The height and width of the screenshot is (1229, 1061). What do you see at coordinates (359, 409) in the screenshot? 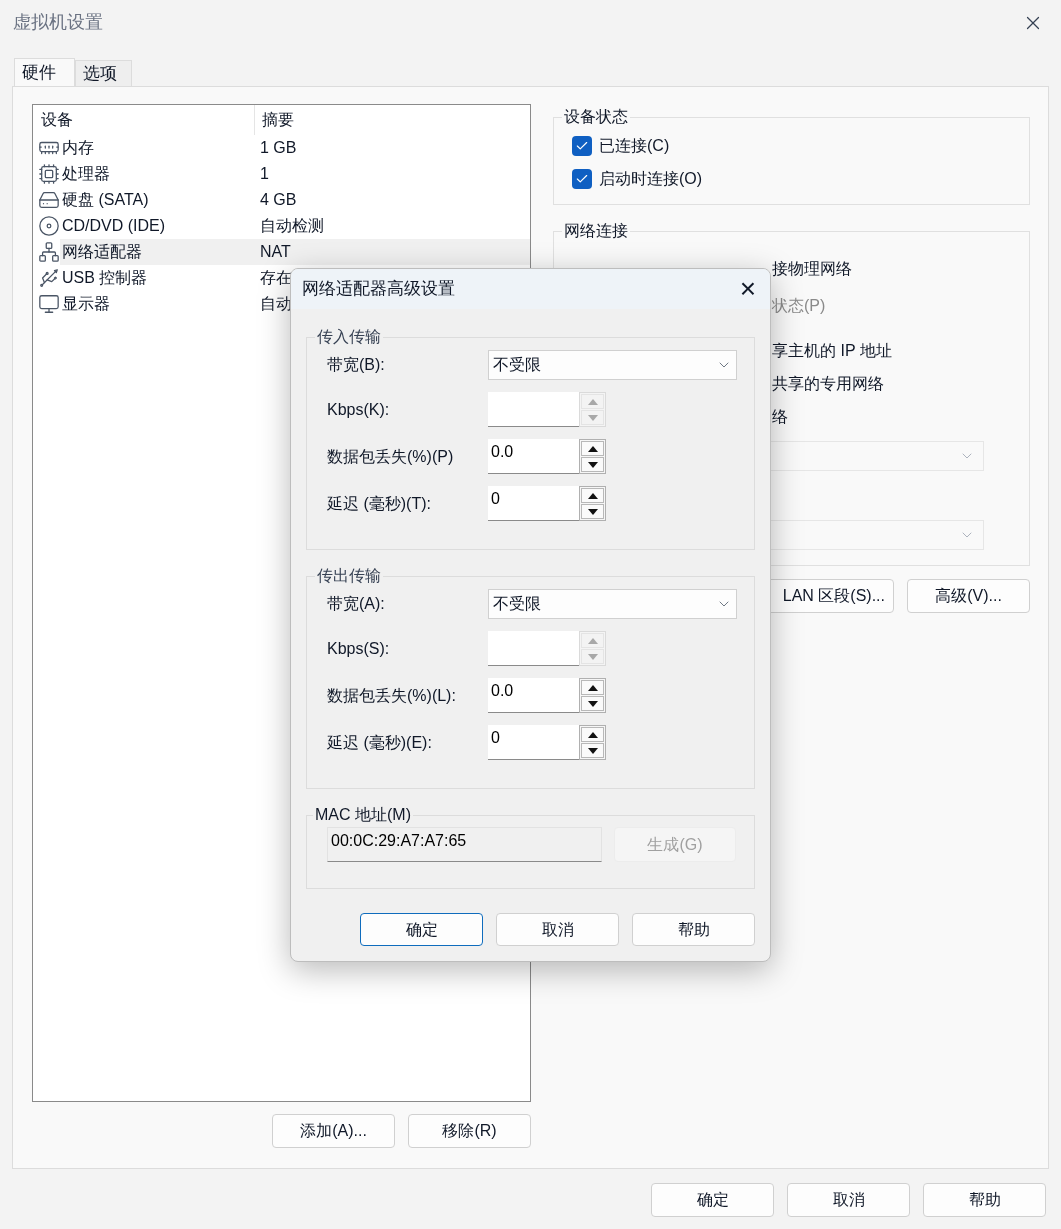
I see `field-label: Kbps(K):` at bounding box center [359, 409].